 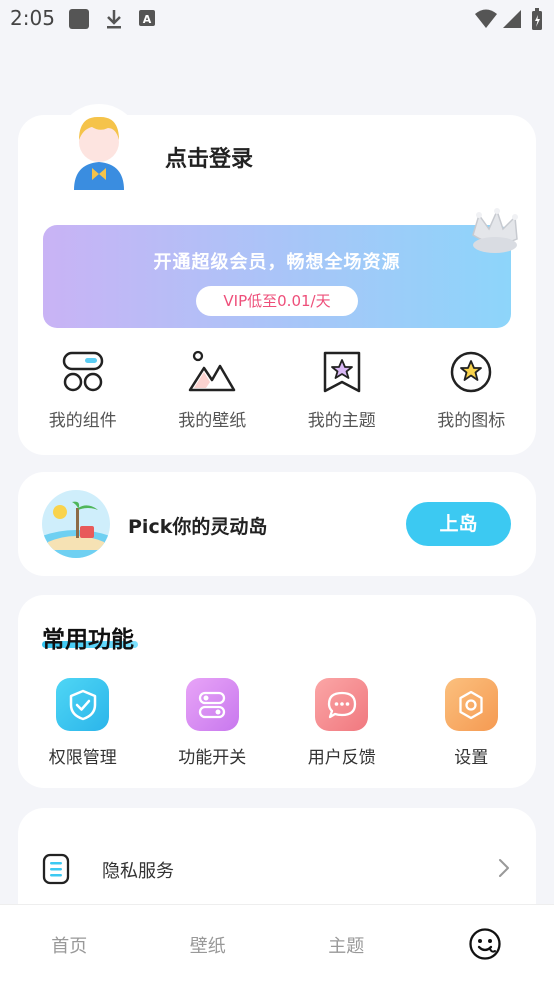 I want to click on nav-home: 首页, so click(x=69, y=944).